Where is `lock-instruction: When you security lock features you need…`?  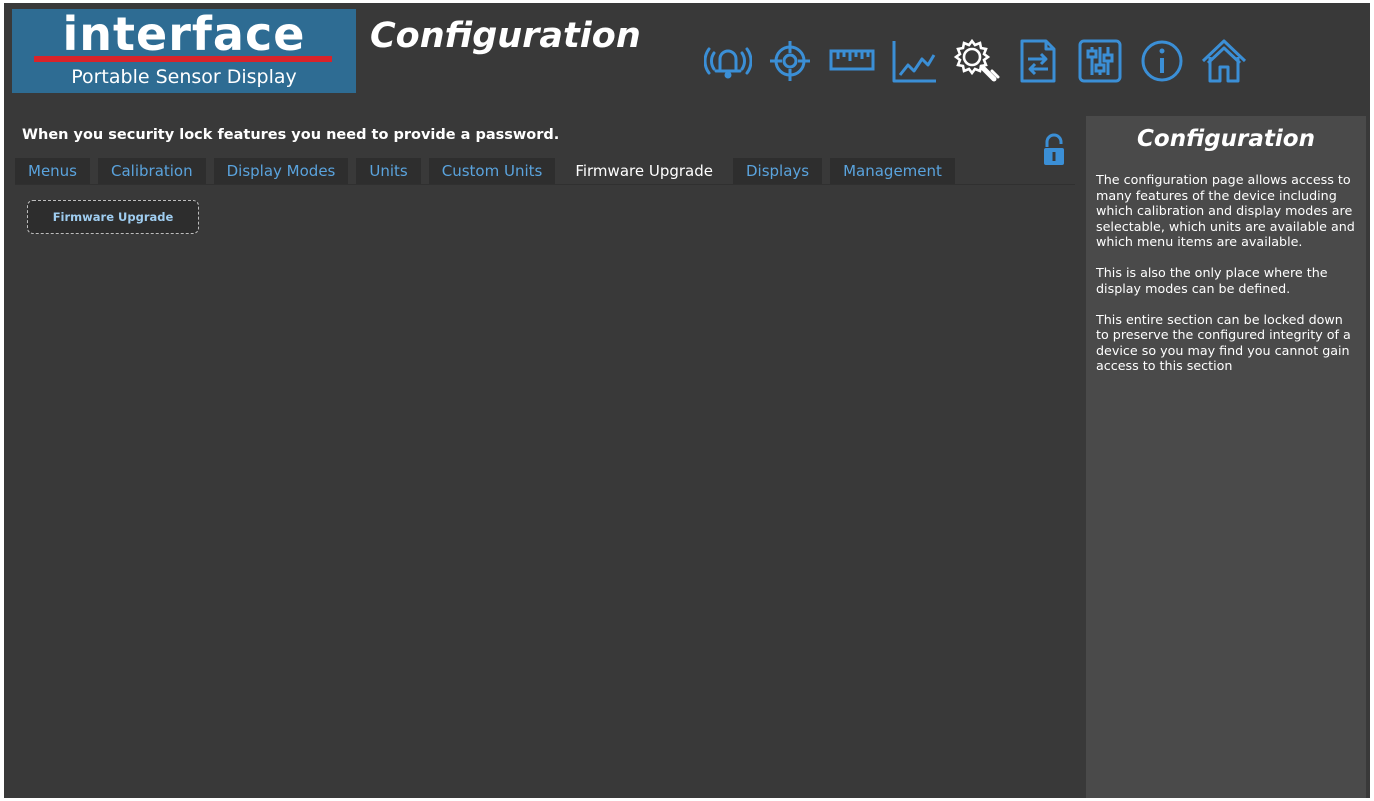
lock-instruction: When you security lock features you need… is located at coordinates (291, 135).